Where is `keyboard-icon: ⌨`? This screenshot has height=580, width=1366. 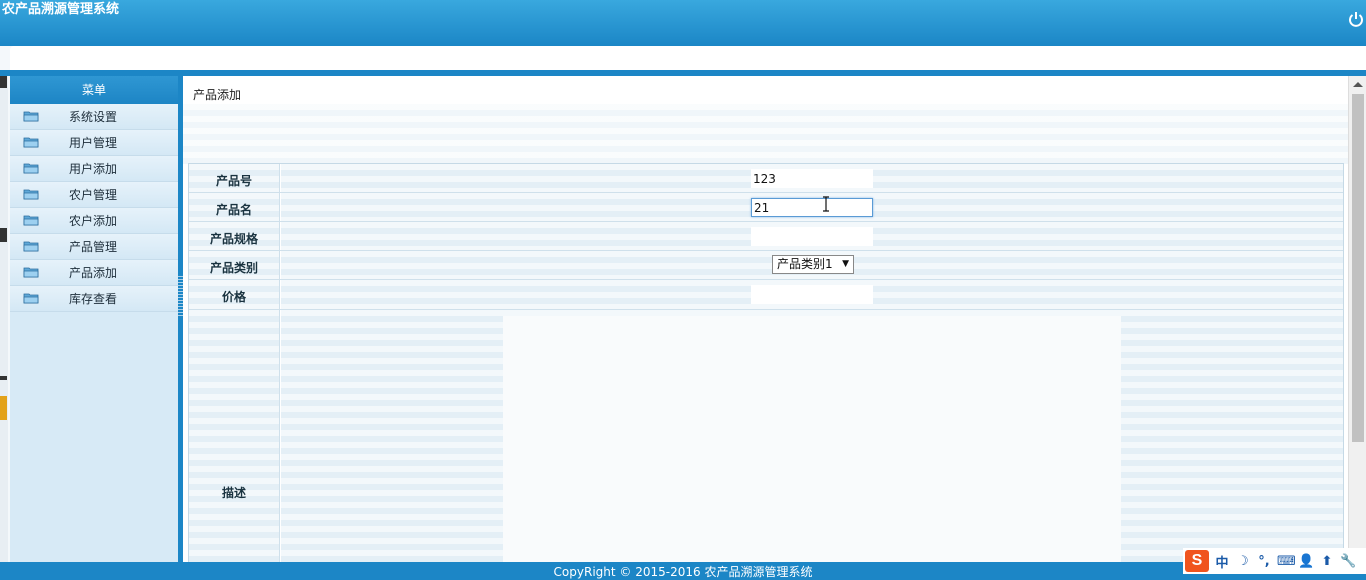 keyboard-icon: ⌨ is located at coordinates (1286, 561).